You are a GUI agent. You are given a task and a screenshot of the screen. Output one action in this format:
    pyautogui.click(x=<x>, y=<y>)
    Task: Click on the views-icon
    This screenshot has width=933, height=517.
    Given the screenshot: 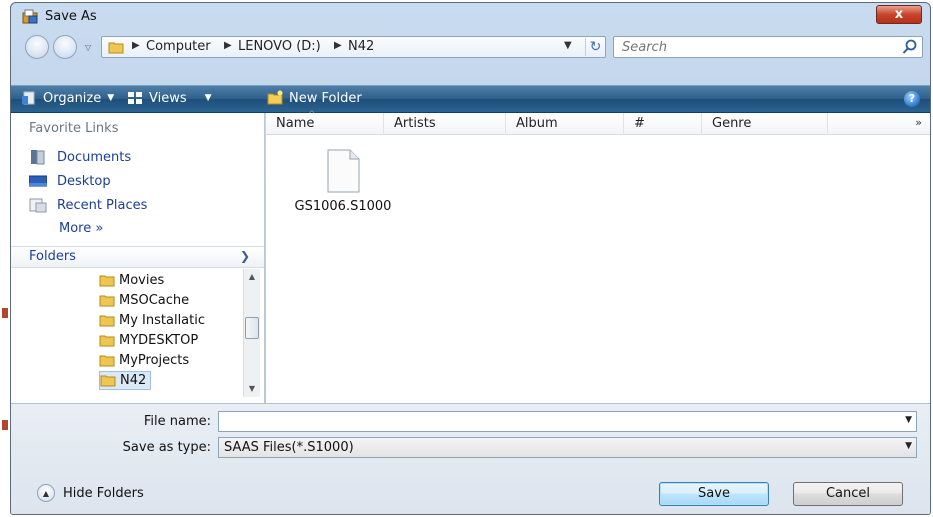 What is the action you would take?
    pyautogui.click(x=135, y=98)
    